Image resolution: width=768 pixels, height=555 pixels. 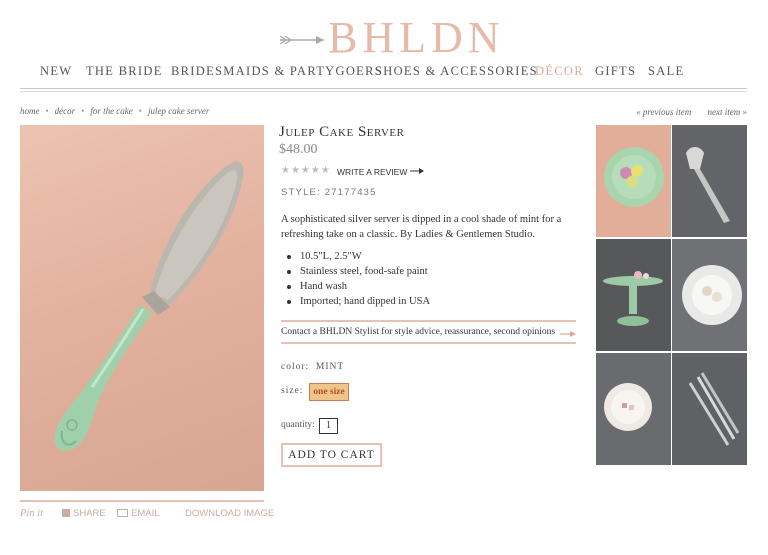 What do you see at coordinates (666, 71) in the screenshot?
I see `nav-item-sale: SALE` at bounding box center [666, 71].